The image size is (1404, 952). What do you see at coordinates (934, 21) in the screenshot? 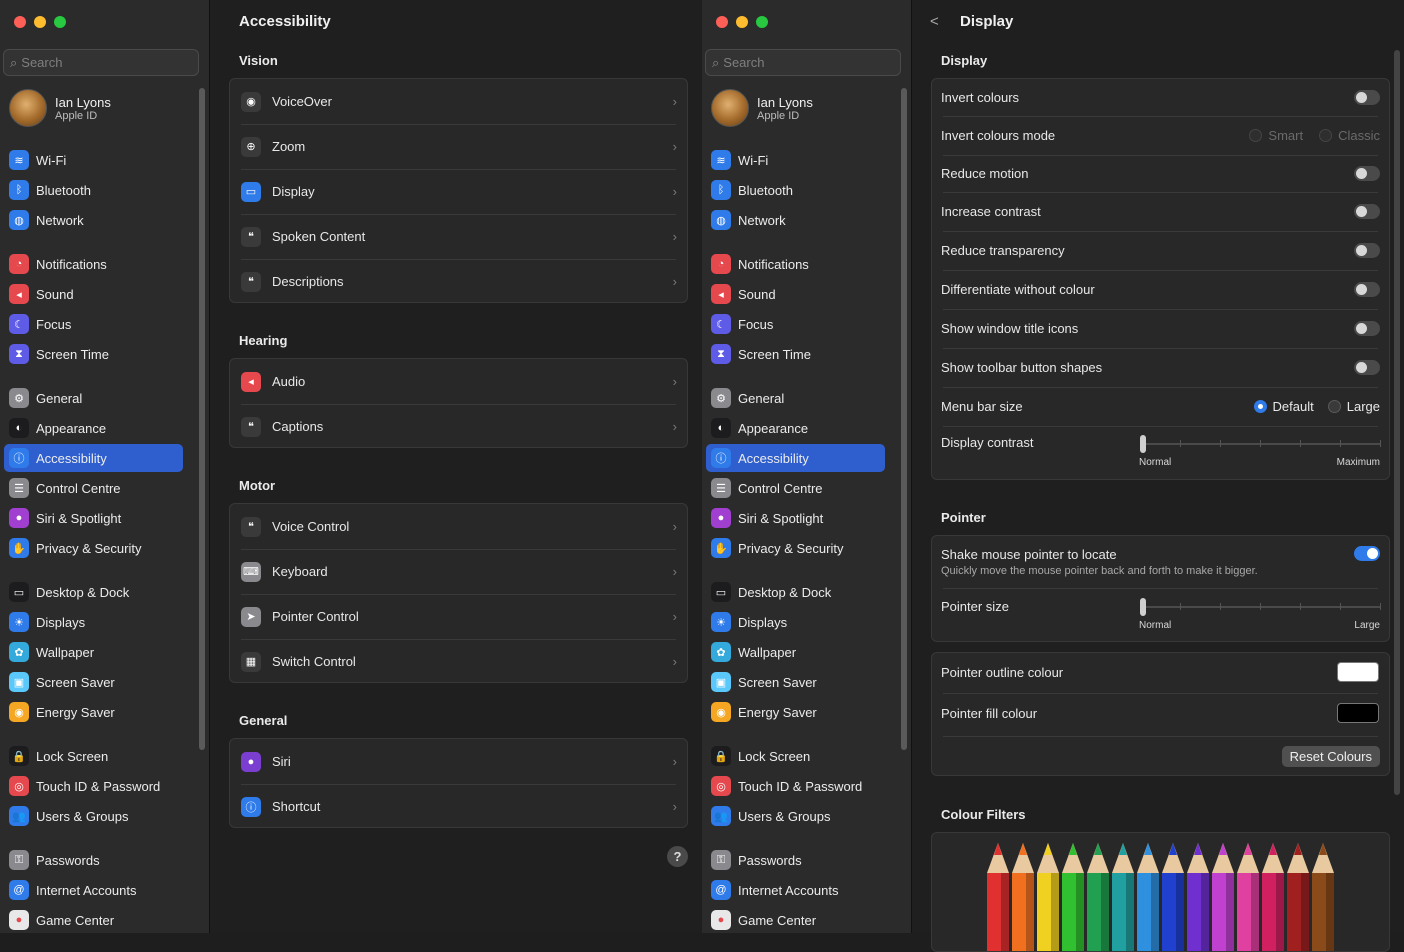
I see `back-button: <` at bounding box center [934, 21].